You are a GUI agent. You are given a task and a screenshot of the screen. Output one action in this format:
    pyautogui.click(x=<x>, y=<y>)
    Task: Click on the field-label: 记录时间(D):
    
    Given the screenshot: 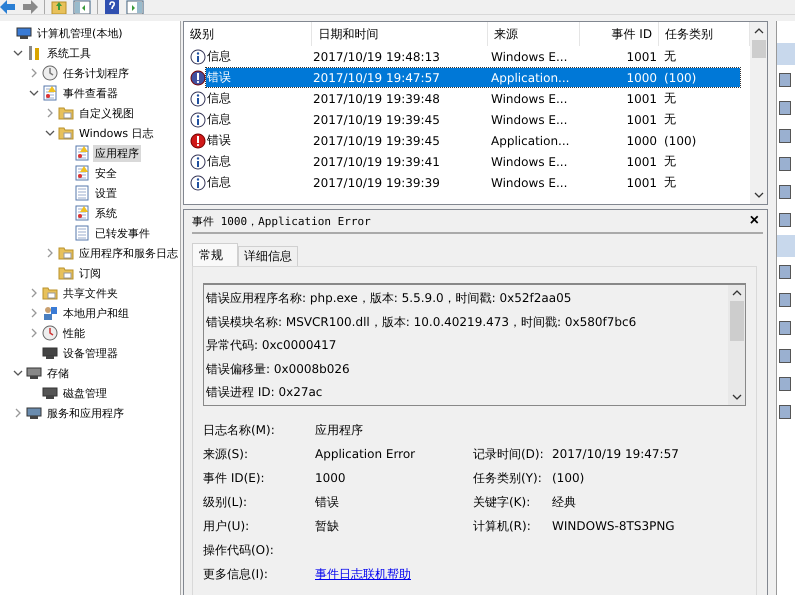 What is the action you would take?
    pyautogui.click(x=508, y=453)
    